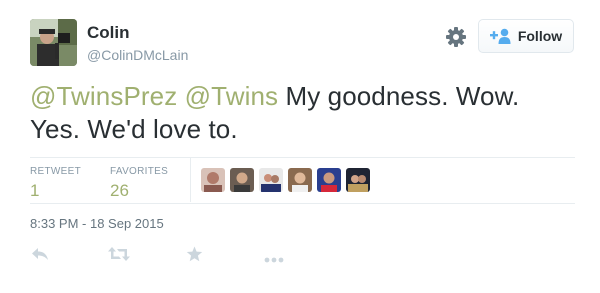  I want to click on retweet-icon, so click(119, 256).